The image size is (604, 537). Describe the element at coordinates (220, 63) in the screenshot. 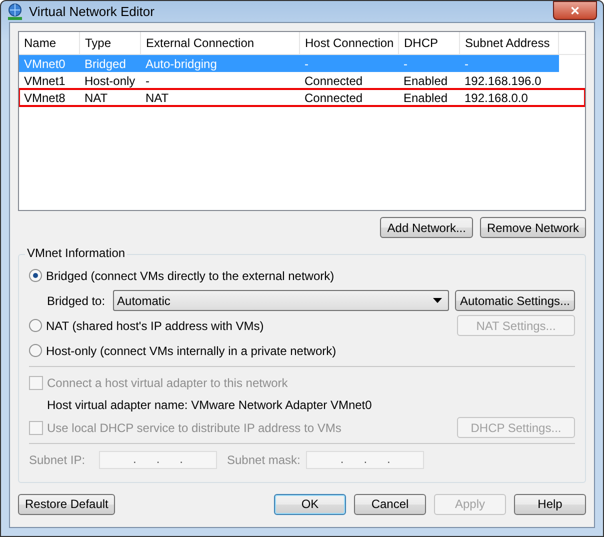

I see `table-cell: Auto-bridging` at that location.